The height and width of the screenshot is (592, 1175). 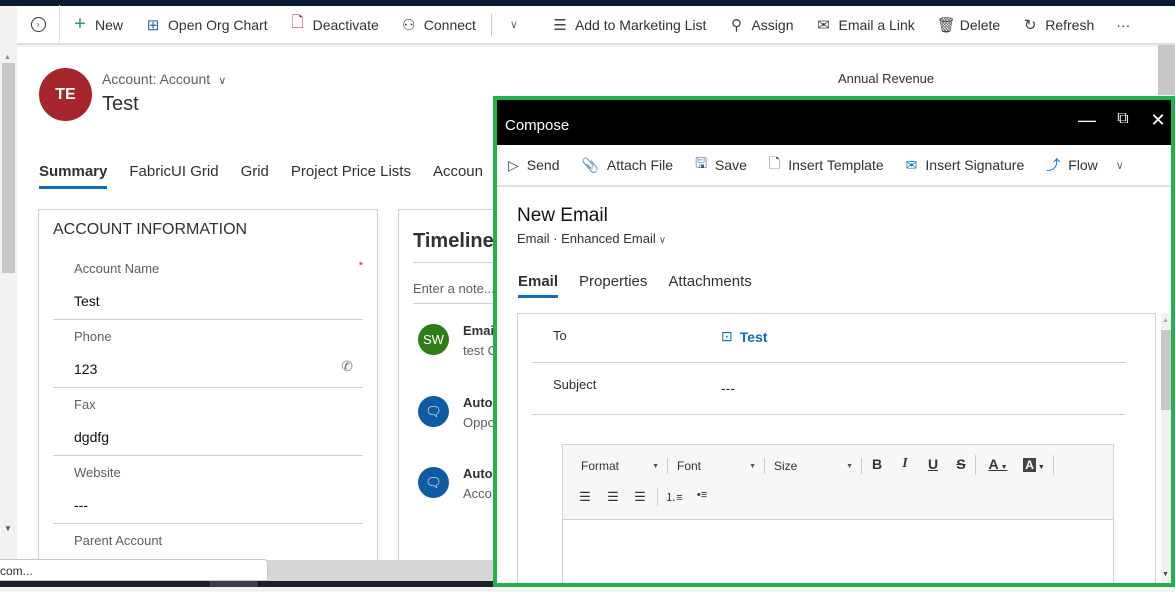 What do you see at coordinates (173, 176) in the screenshot?
I see `tab-fabricui-grid: FabricUI Grid` at bounding box center [173, 176].